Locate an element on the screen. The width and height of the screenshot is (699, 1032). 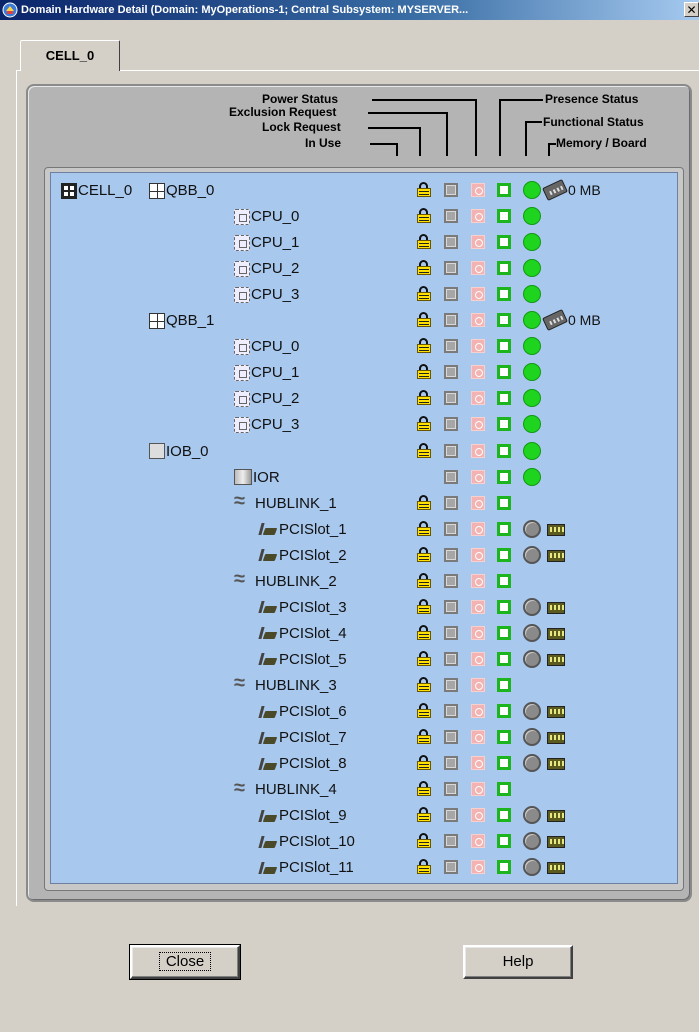
help-button: Help is located at coordinates (518, 962).